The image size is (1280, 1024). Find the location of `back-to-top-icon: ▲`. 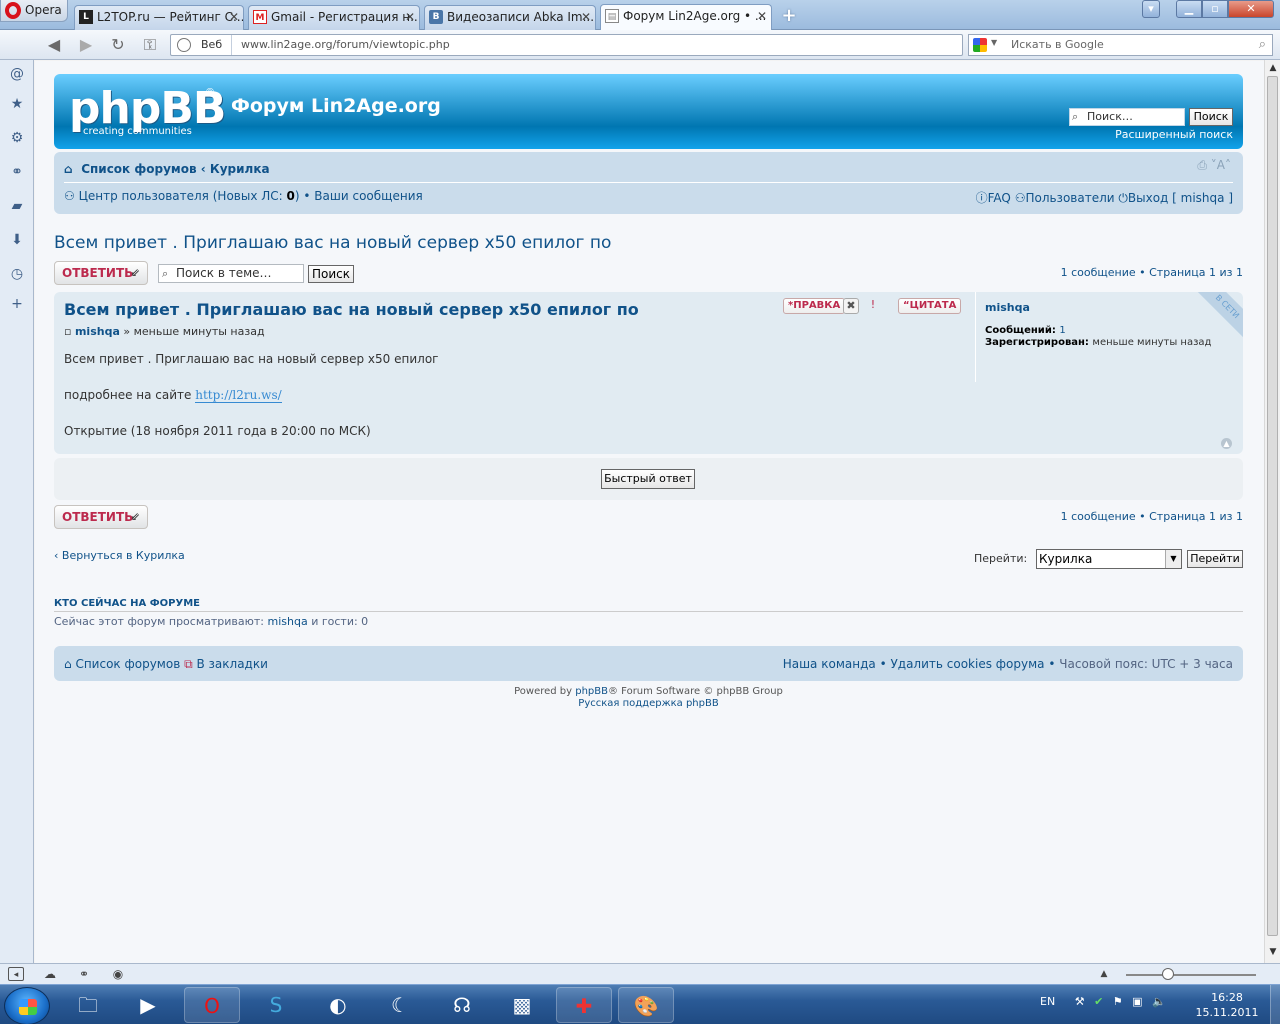

back-to-top-icon: ▲ is located at coordinates (1226, 443).